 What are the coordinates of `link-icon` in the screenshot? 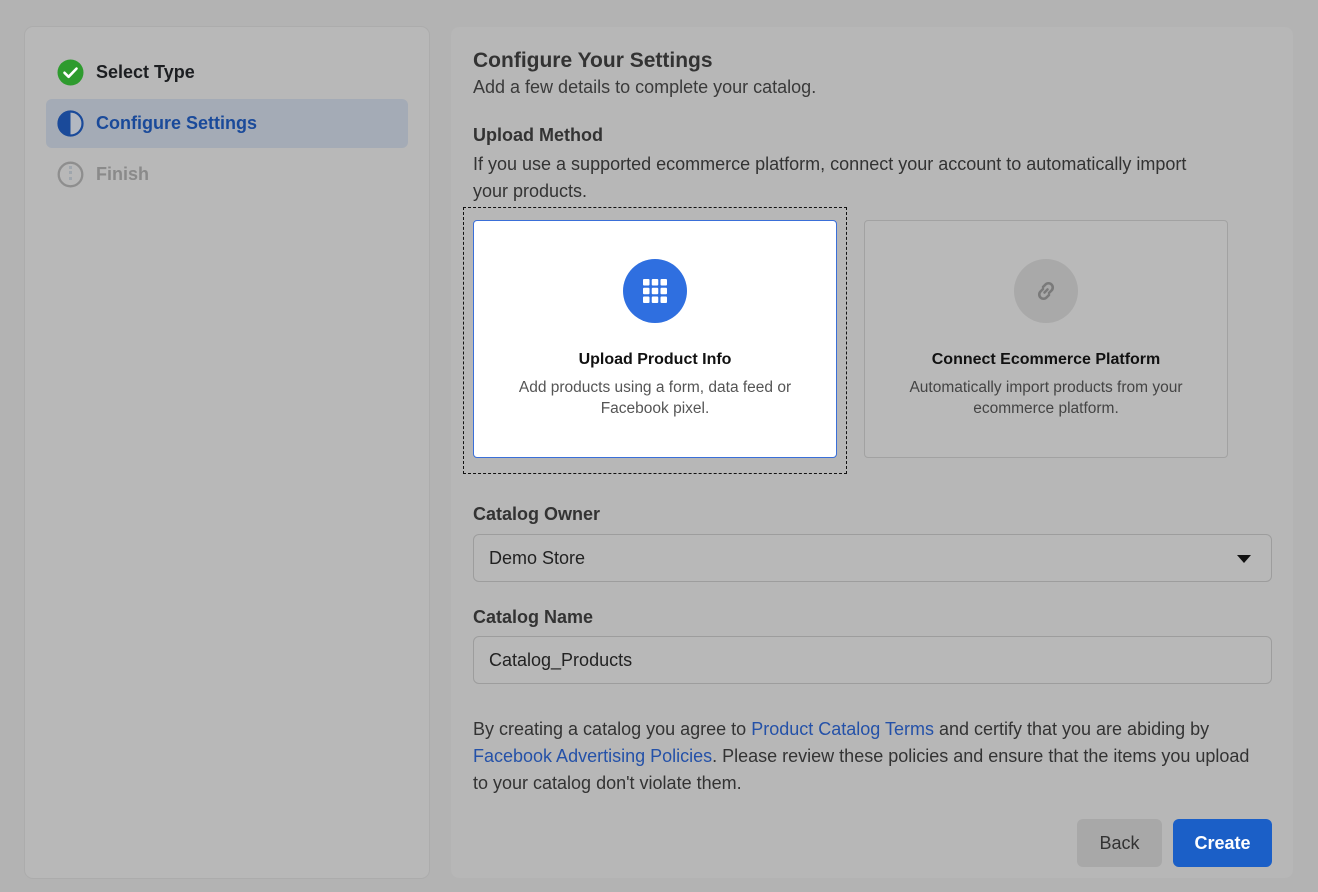 It's located at (1046, 291).